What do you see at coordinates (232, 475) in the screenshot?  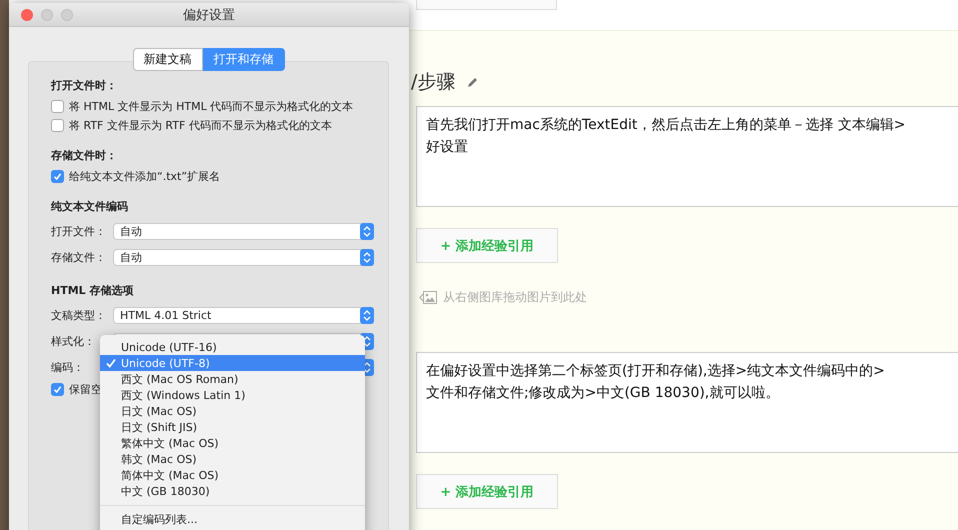 I see `menu-item: 简体中文 (Mac OS)` at bounding box center [232, 475].